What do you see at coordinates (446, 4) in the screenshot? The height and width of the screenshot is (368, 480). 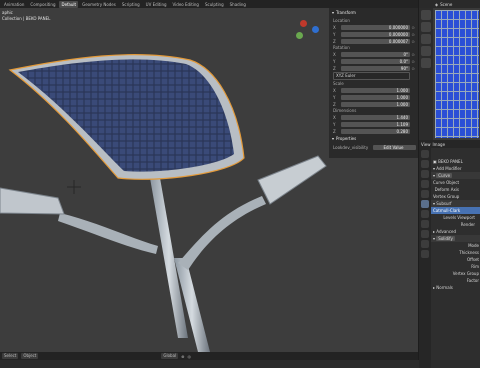 I see `scene-selector: Scene` at bounding box center [446, 4].